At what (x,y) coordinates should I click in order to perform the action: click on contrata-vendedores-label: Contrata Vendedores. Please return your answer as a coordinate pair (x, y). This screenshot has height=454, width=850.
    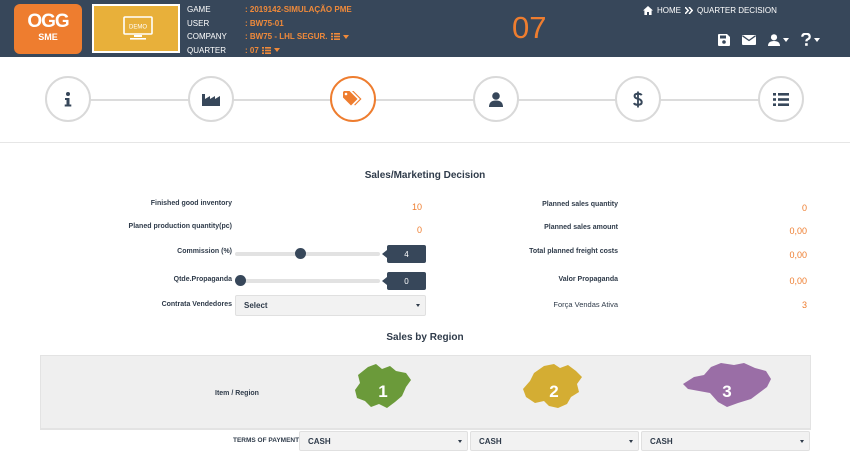
    Looking at the image, I should click on (196, 304).